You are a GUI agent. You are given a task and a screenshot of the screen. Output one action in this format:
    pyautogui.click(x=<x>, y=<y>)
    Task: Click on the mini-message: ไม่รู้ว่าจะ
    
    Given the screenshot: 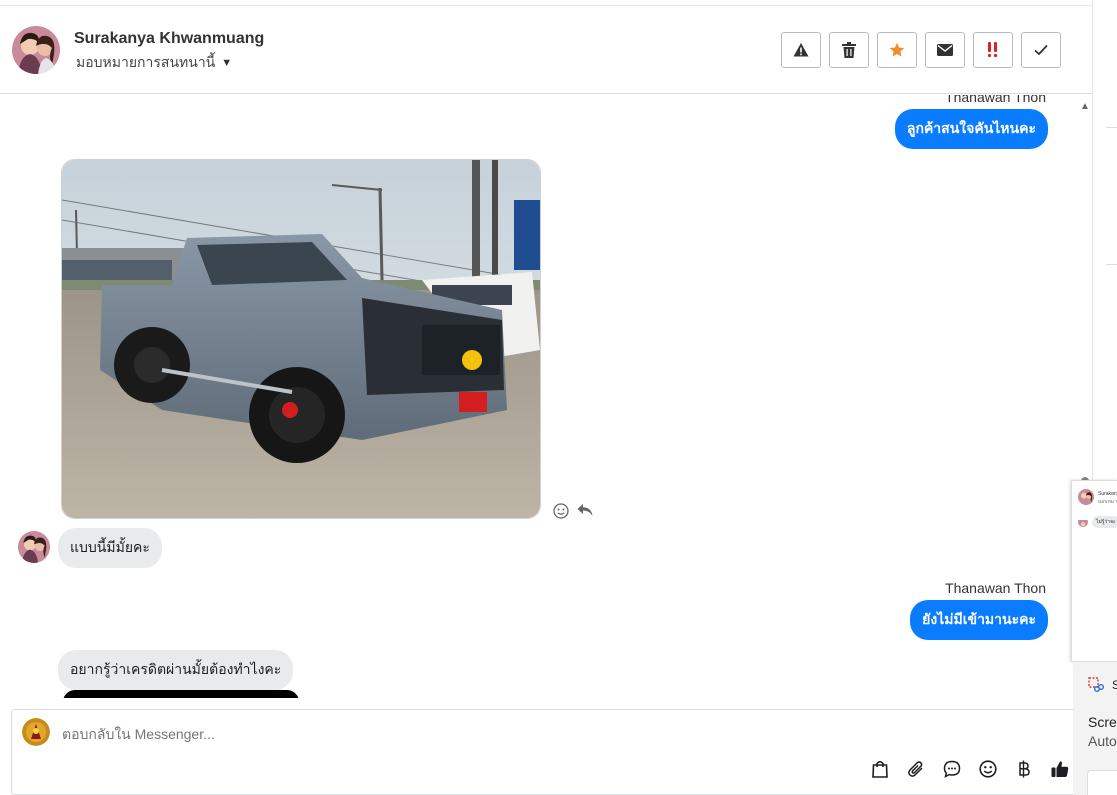 What is the action you would take?
    pyautogui.click(x=1104, y=522)
    